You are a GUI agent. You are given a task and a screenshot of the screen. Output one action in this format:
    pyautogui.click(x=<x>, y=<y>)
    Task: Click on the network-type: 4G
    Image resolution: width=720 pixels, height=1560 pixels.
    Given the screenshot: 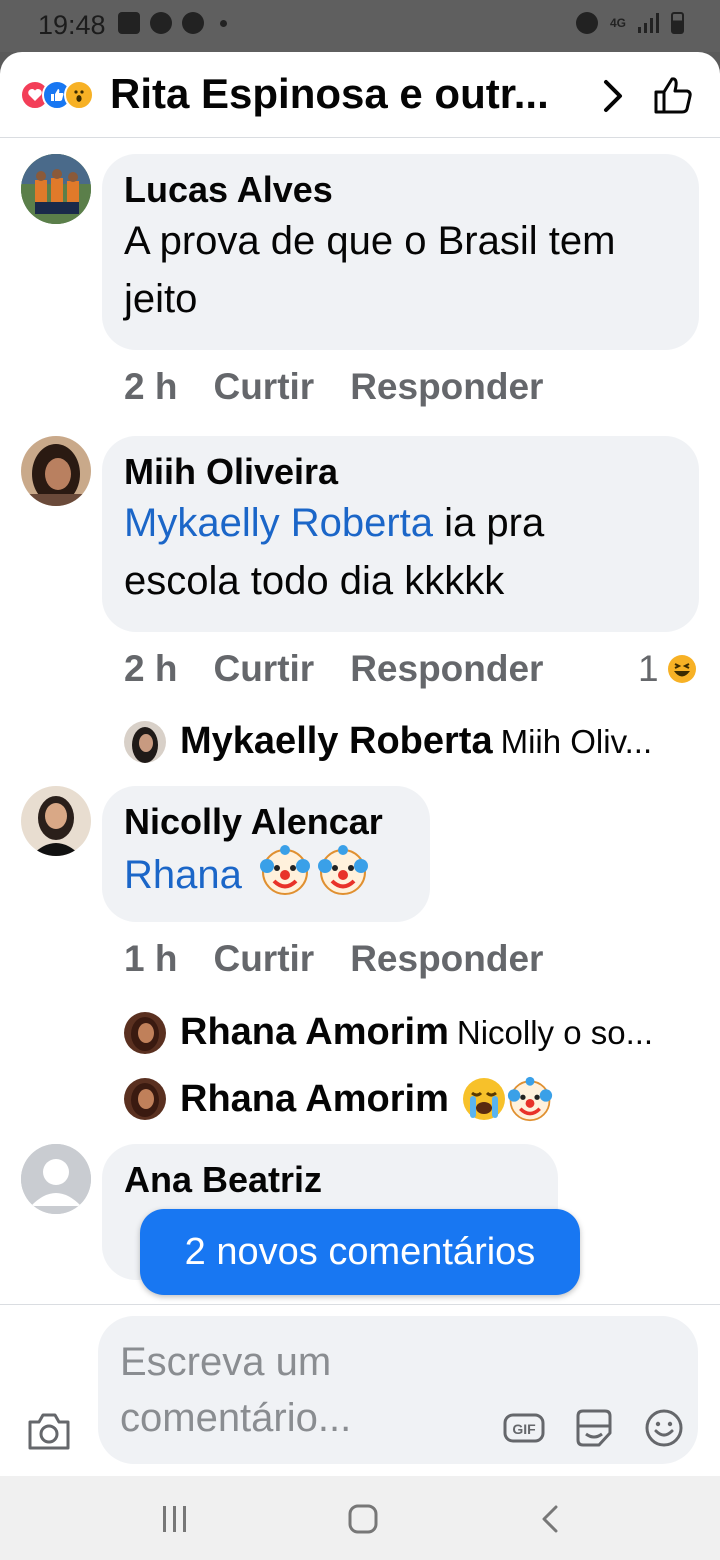 What is the action you would take?
    pyautogui.click(x=617, y=22)
    